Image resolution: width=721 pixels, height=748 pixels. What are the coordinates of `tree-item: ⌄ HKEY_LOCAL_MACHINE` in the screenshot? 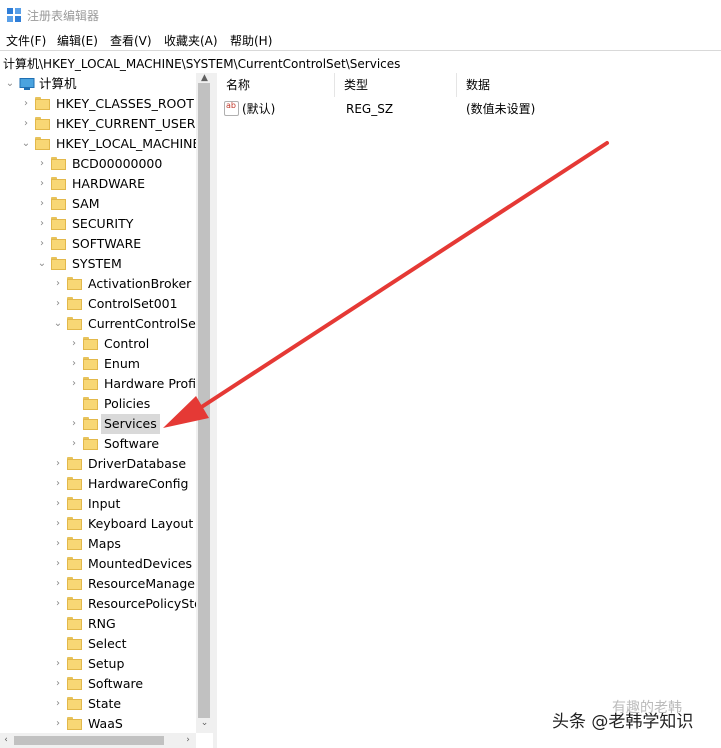 It's located at (100, 144).